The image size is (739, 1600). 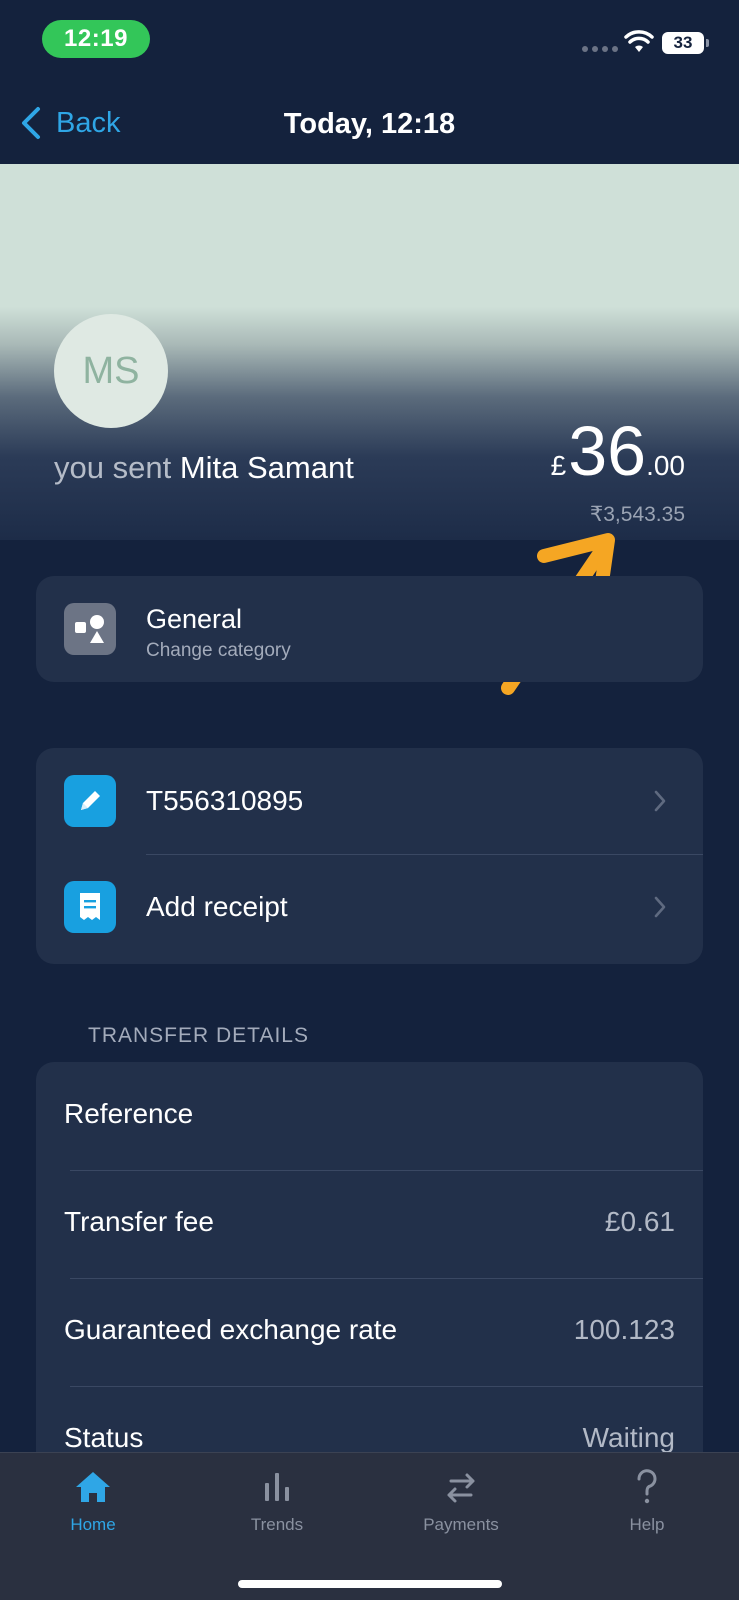 I want to click on home-indicator, so click(x=370, y=1584).